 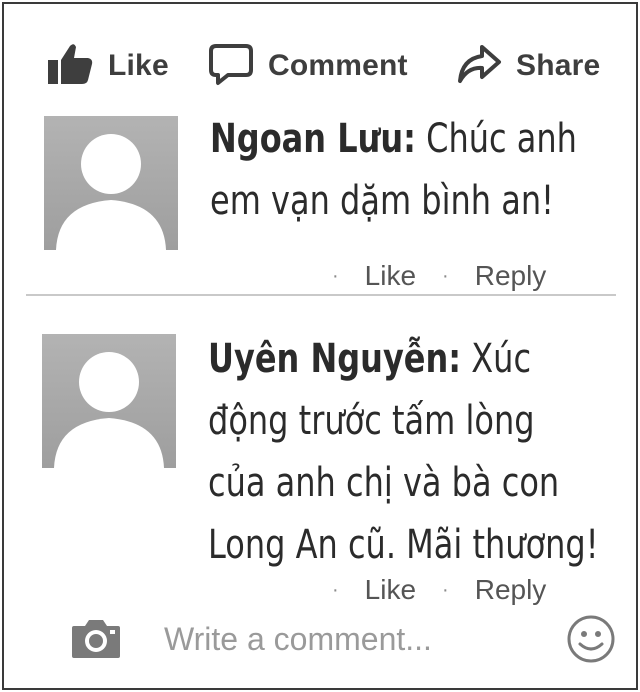 I want to click on comment-text-line: Long An cũ. Mãi thương!, so click(x=403, y=545).